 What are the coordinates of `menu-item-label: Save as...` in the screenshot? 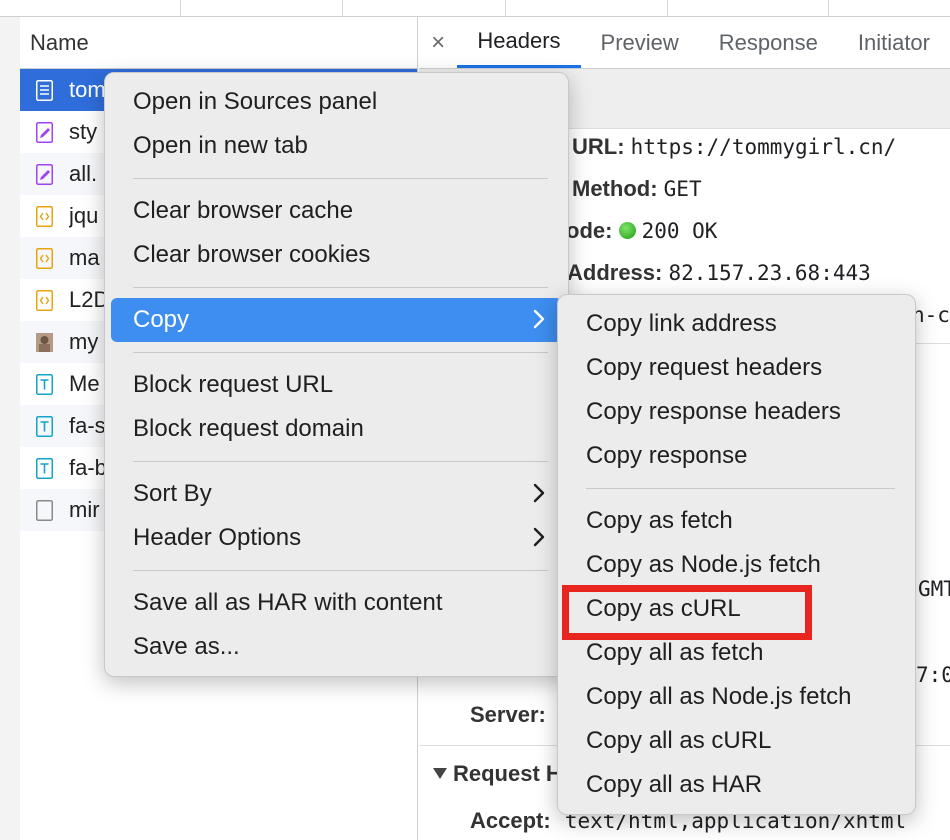 It's located at (186, 646).